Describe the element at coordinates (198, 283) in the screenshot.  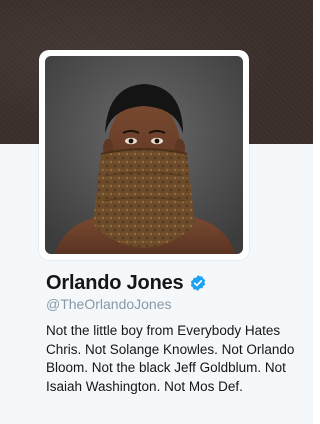
I see `verified-badge-icon` at that location.